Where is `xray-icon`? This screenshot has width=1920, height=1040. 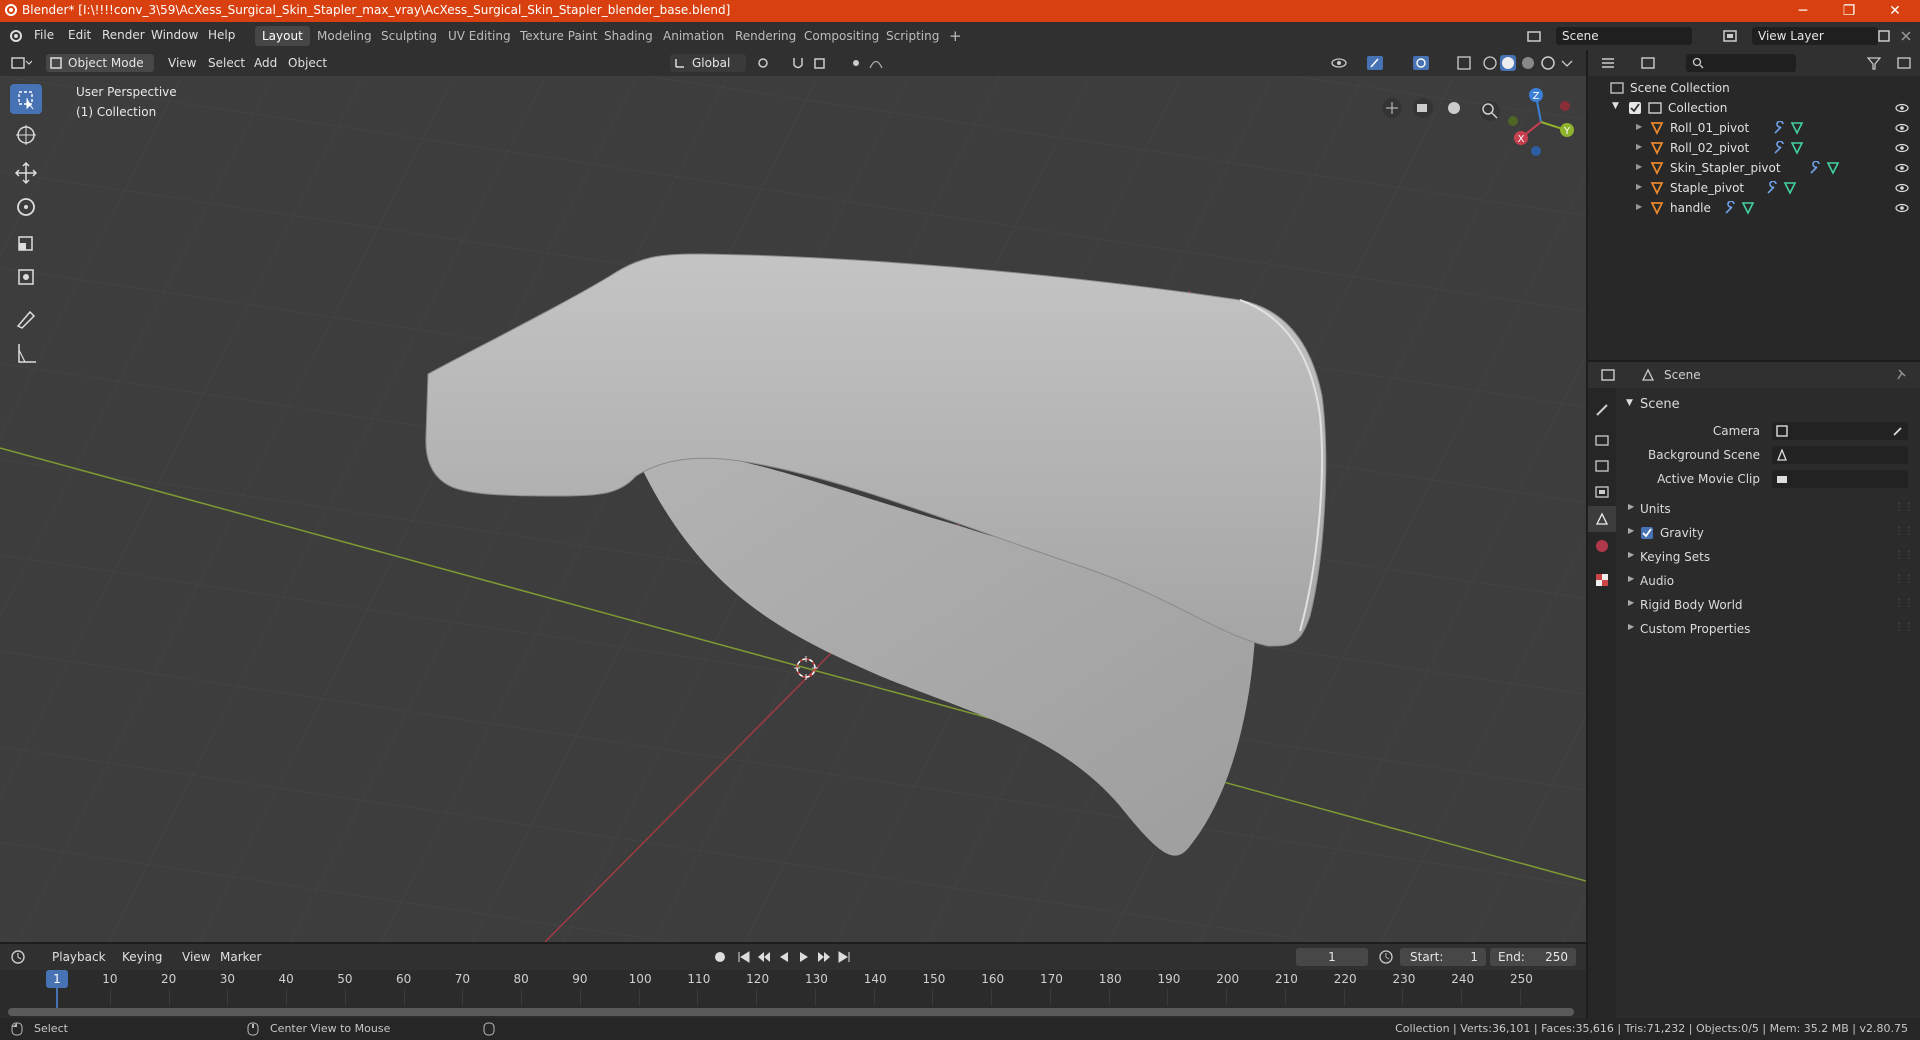
xray-icon is located at coordinates (1464, 63).